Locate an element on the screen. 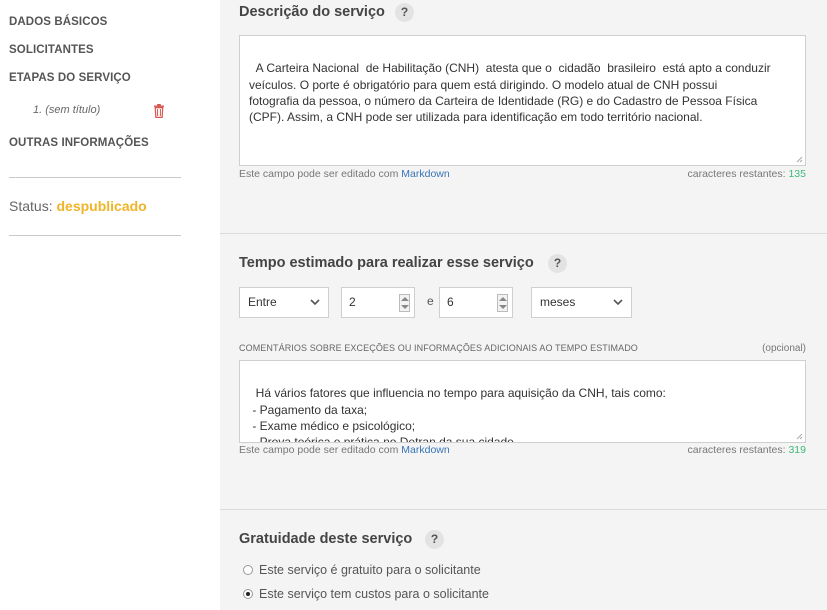 The height and width of the screenshot is (610, 827). chars-remaining: caracteres restantes: 135 is located at coordinates (747, 174).